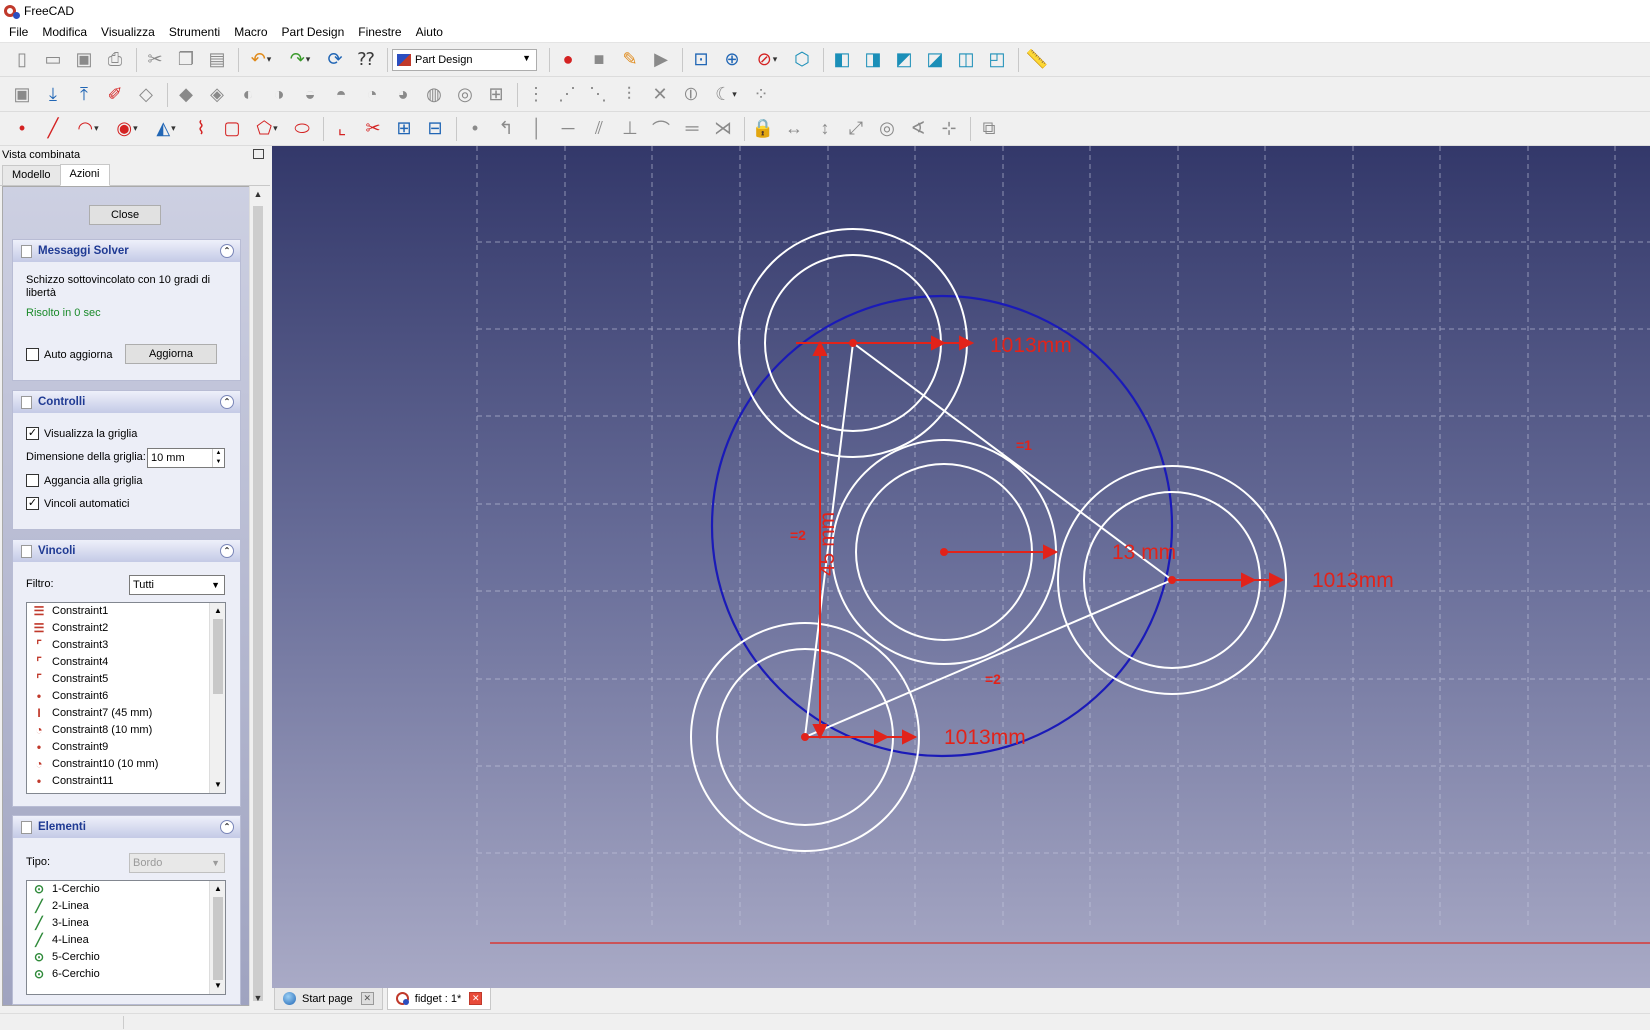  What do you see at coordinates (126, 713) in the screenshot?
I see `list-item: I Constraint7 (45 mm)` at bounding box center [126, 713].